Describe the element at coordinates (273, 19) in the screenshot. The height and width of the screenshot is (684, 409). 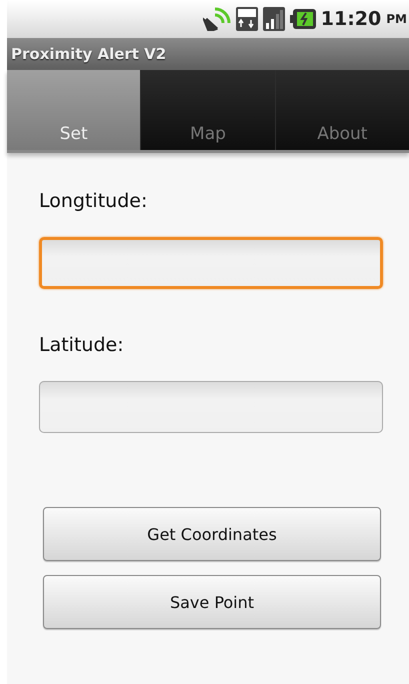
I see `signal-icon` at that location.